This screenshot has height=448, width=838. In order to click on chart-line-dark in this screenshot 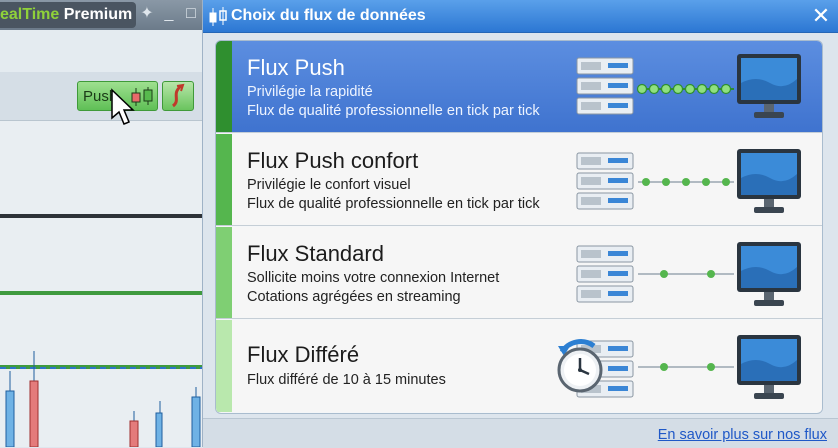, I will do `click(101, 216)`.